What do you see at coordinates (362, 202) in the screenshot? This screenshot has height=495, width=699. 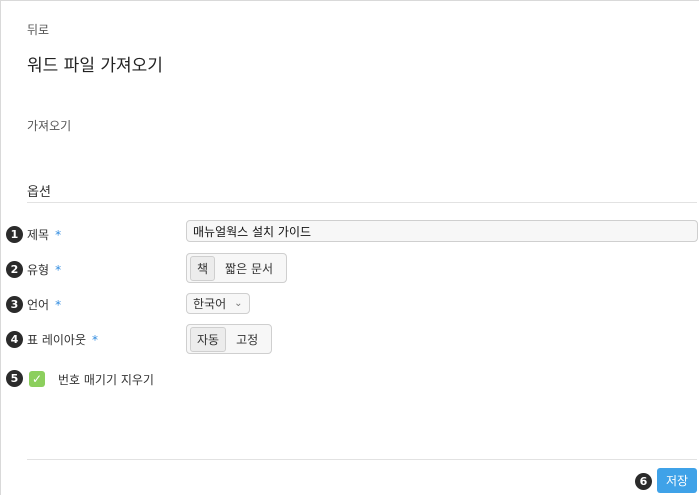 I see `section-divider` at bounding box center [362, 202].